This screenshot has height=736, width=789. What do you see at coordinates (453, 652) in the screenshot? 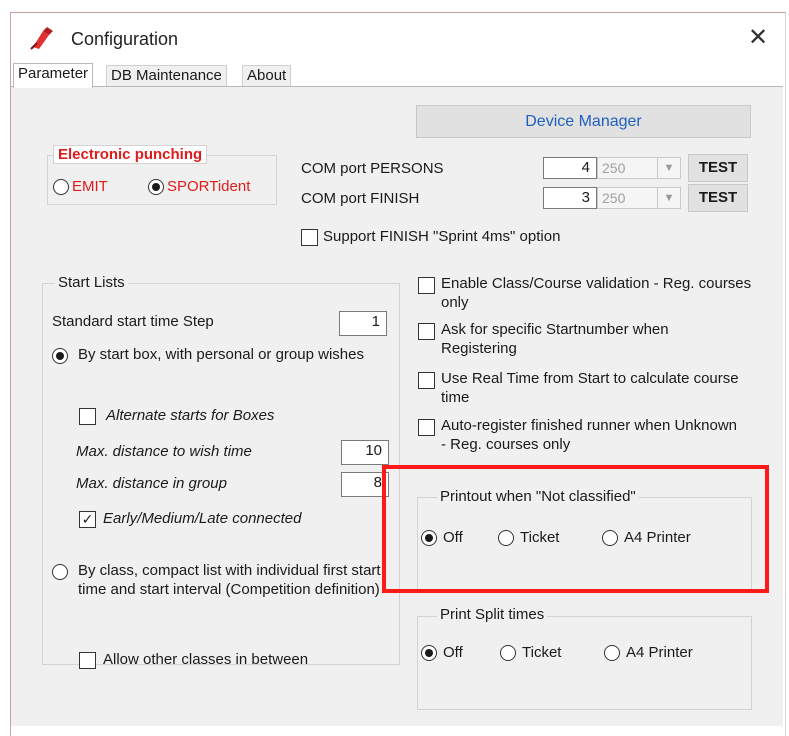
I see `split-off-label: Off` at bounding box center [453, 652].